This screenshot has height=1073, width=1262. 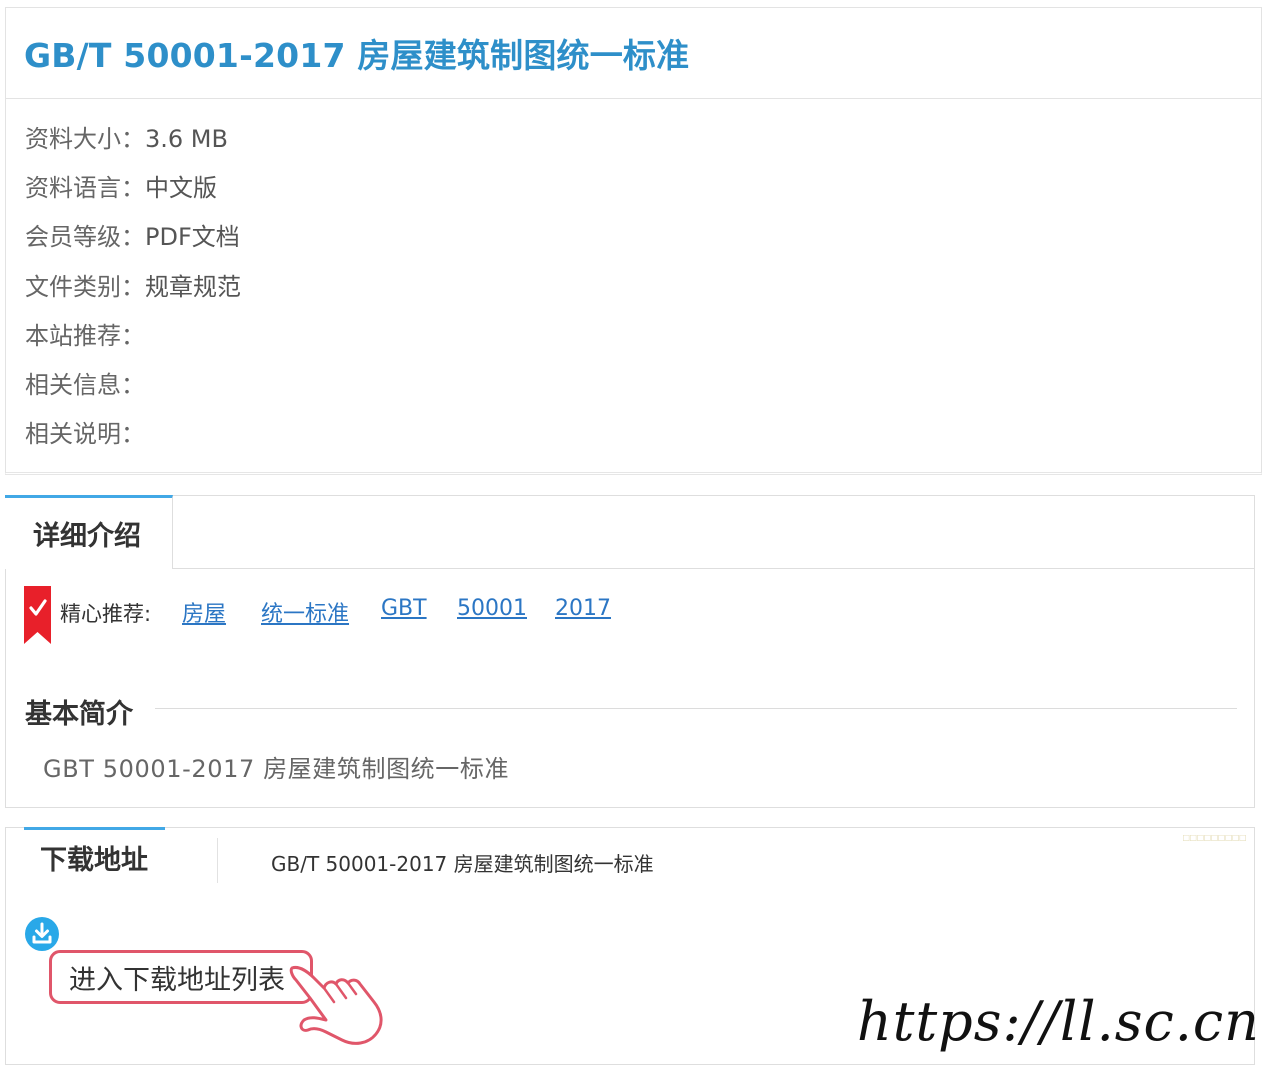 I want to click on tag-link: 房屋, so click(x=204, y=612).